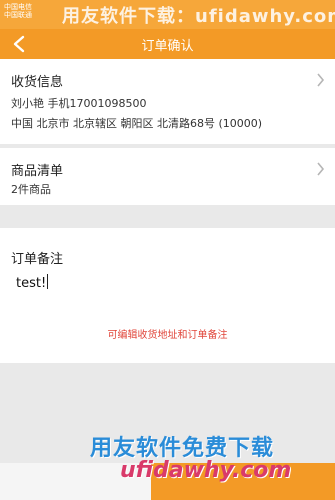 The image size is (335, 500). Describe the element at coordinates (79, 103) in the screenshot. I see `recipient-line: 刘小艳 手机17001098500` at that location.